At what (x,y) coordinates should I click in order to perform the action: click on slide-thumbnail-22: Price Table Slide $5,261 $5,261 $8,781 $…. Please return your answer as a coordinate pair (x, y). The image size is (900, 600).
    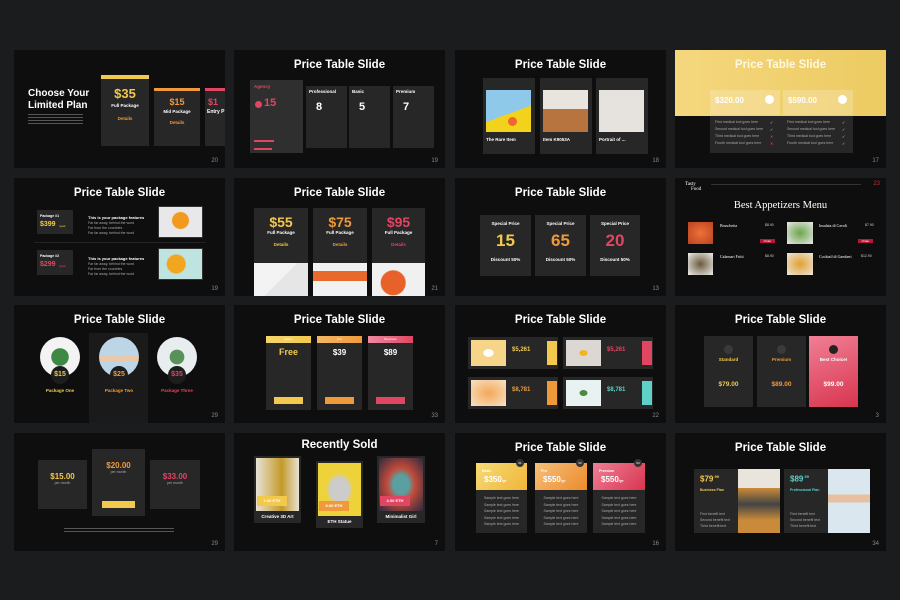
    Looking at the image, I should click on (560, 364).